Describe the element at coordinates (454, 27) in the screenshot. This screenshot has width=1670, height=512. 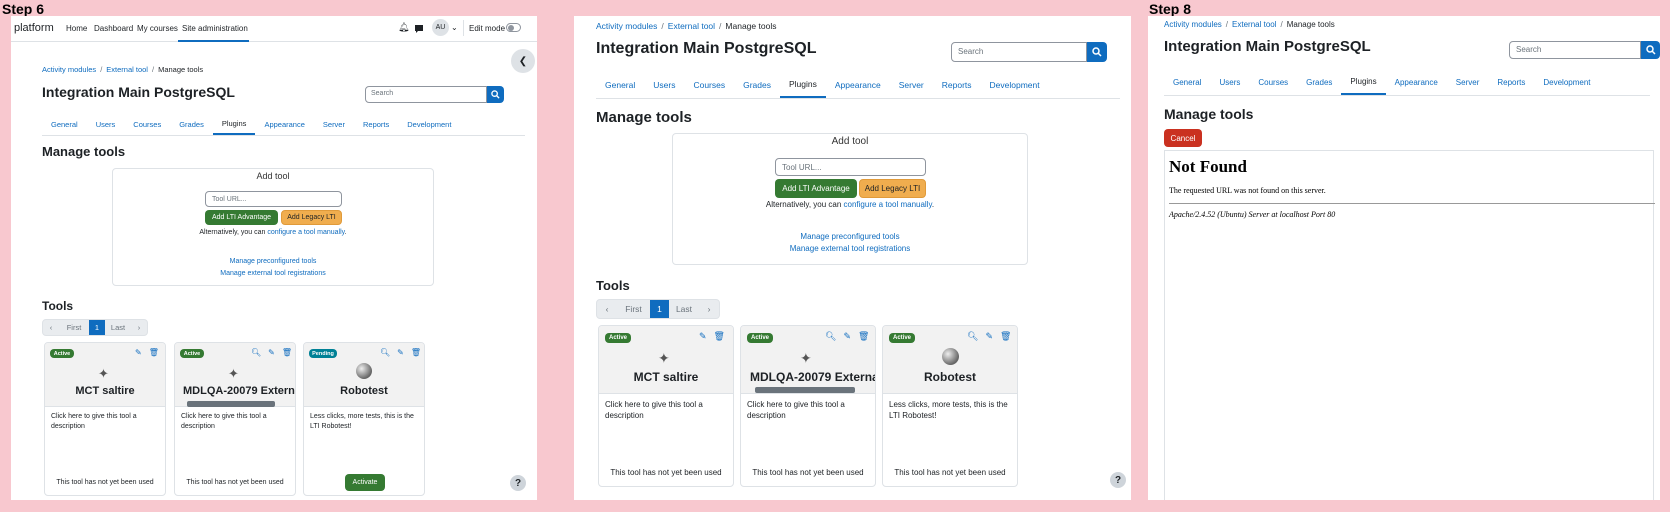
I see `chevron-down-icon: ⌄` at that location.